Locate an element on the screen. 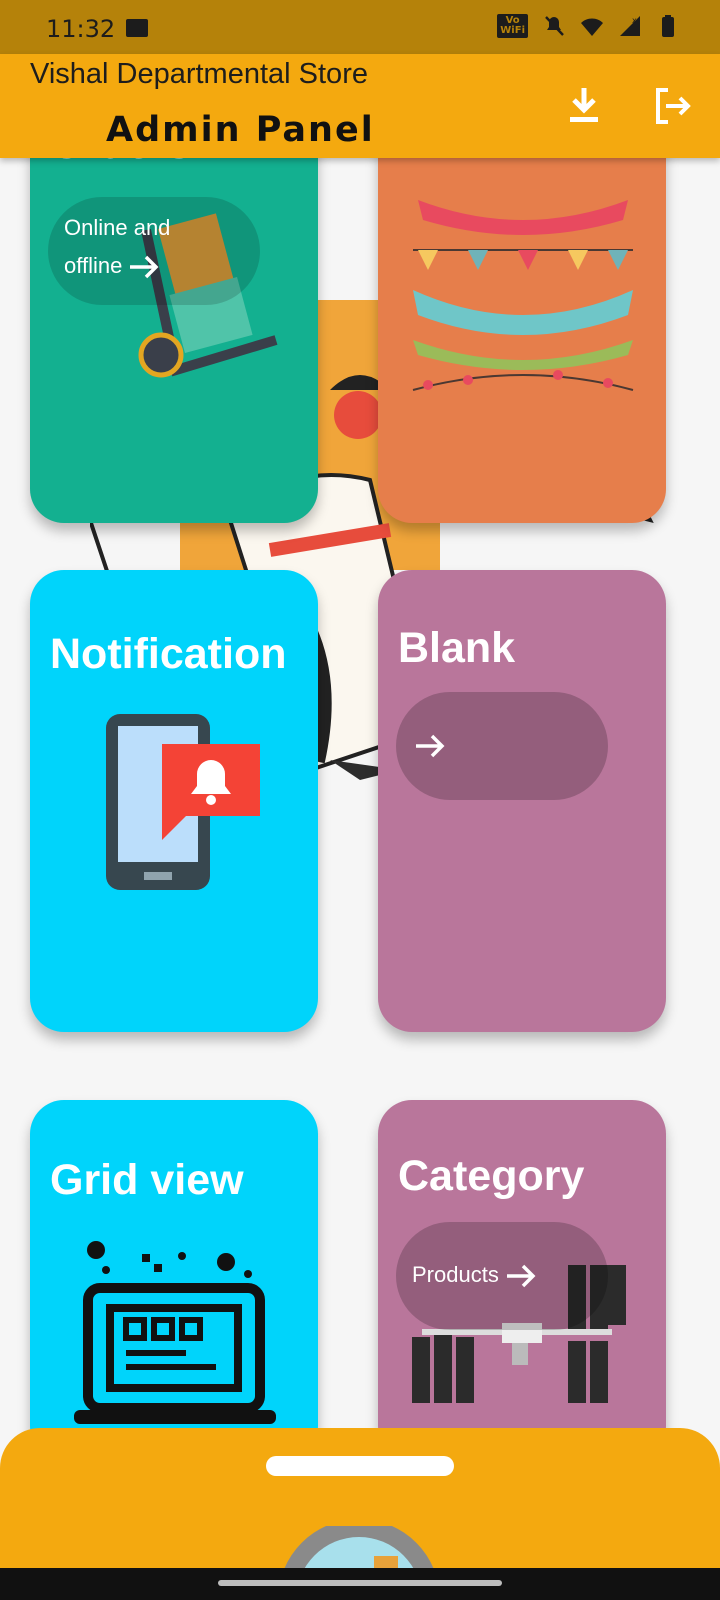 This screenshot has width=720, height=1600. svg-text: x is located at coordinates (634, 20).